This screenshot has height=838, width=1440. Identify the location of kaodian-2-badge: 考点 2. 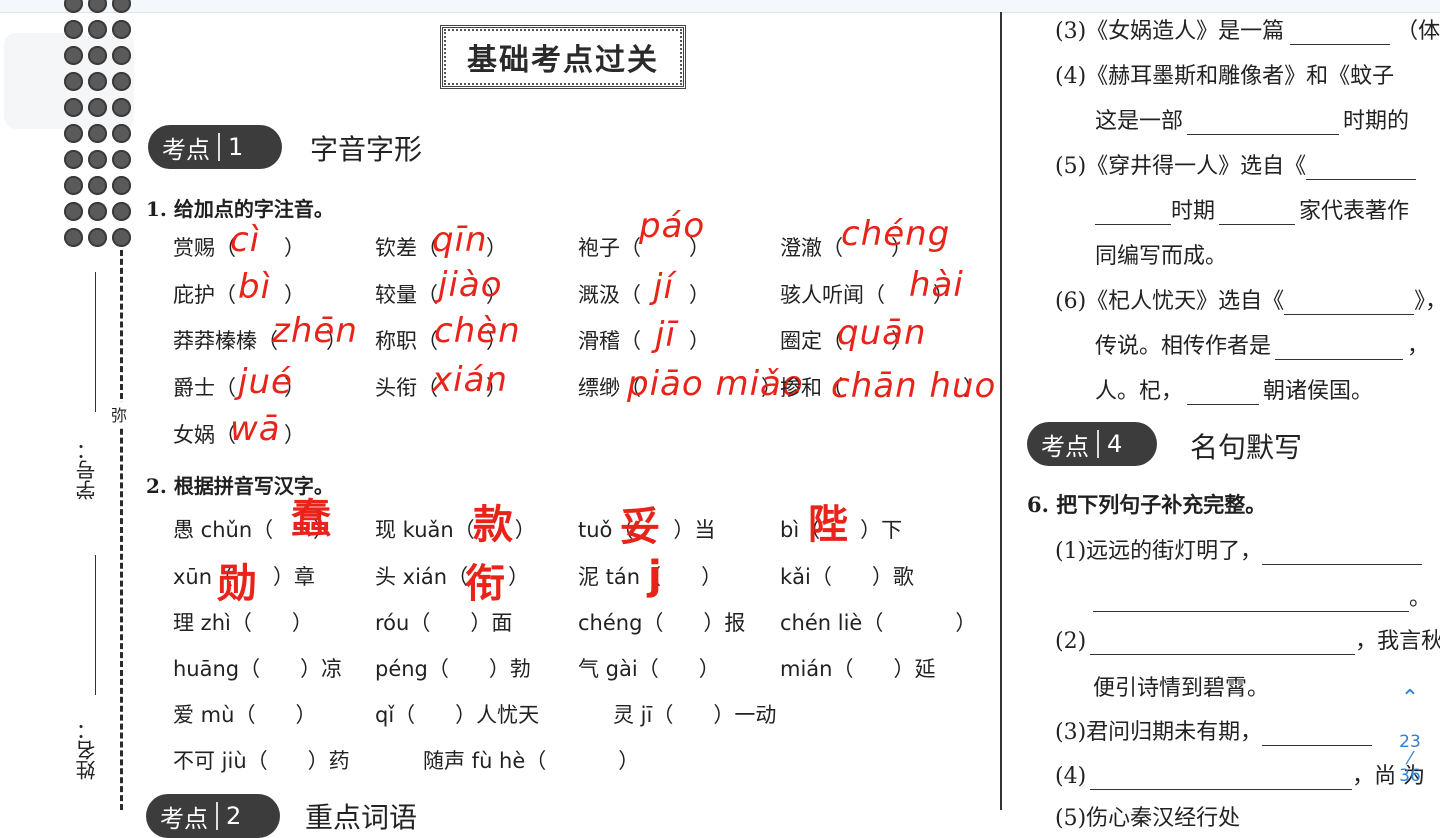
(213, 816).